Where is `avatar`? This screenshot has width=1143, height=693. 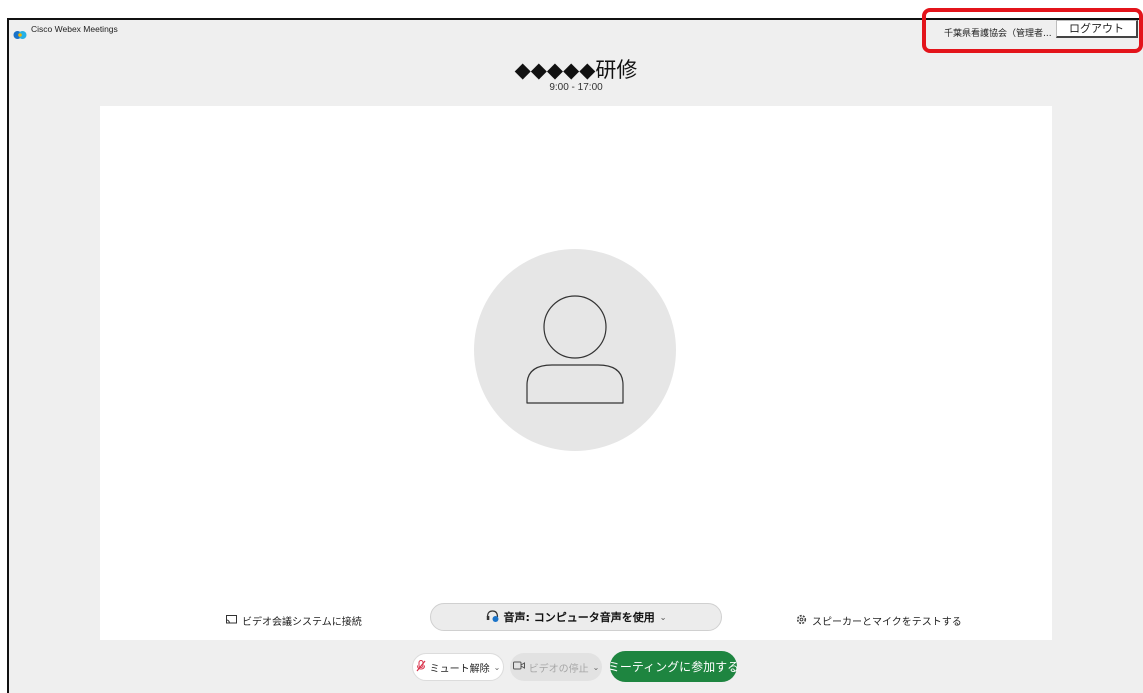
avatar is located at coordinates (575, 350).